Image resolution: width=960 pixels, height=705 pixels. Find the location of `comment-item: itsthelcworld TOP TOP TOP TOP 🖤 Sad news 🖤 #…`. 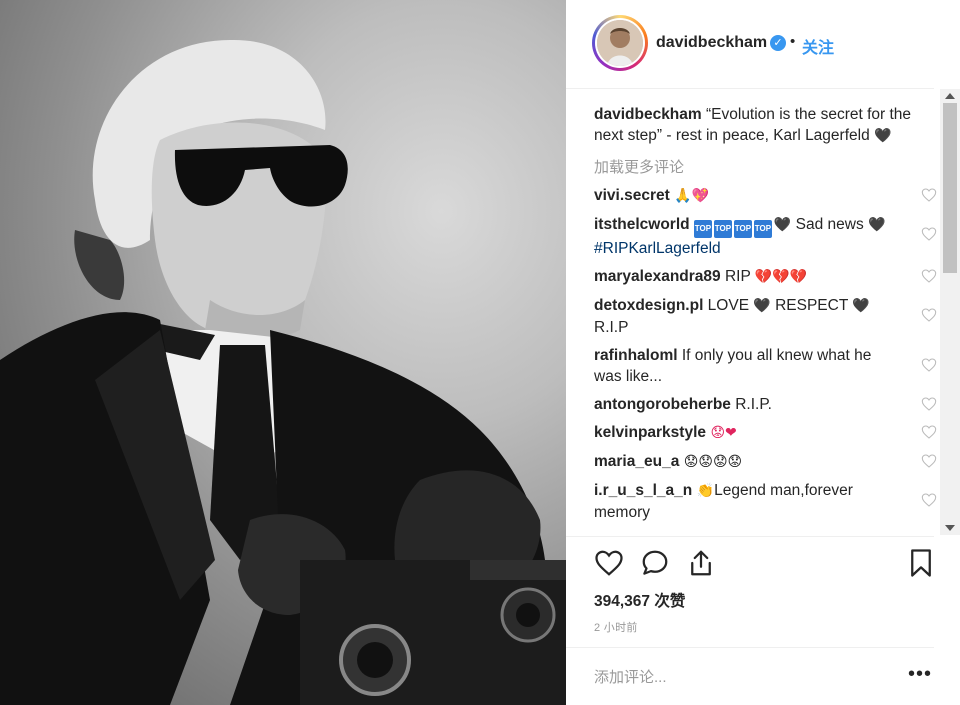

comment-item: itsthelcworld TOP TOP TOP TOP 🖤 Sad news 🖤 #… is located at coordinates (766, 236).